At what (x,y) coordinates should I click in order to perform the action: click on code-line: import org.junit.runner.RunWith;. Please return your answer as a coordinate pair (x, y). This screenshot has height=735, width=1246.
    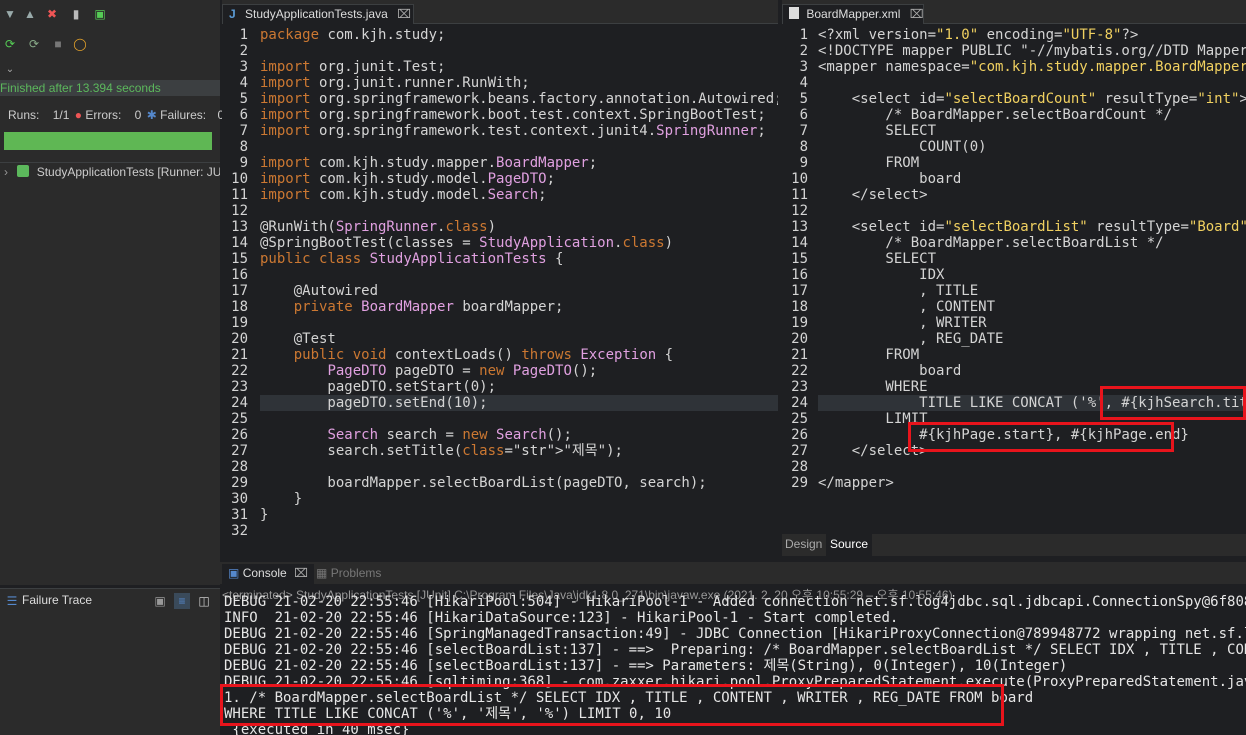
    Looking at the image, I should click on (519, 83).